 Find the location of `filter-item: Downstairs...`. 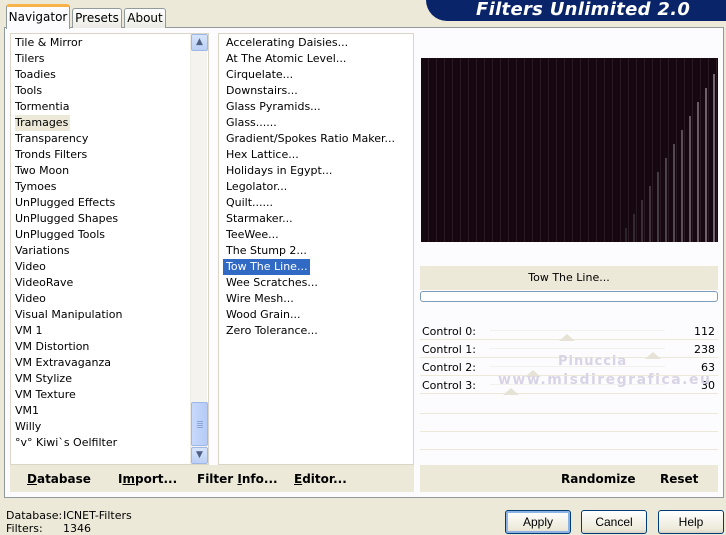

filter-item: Downstairs... is located at coordinates (262, 91).